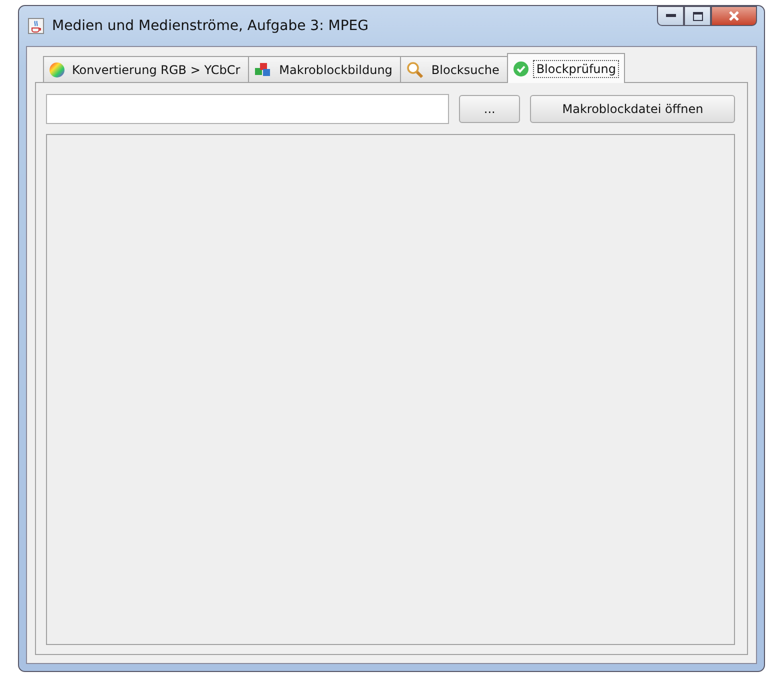  I want to click on tab: Blocksuche, so click(454, 69).